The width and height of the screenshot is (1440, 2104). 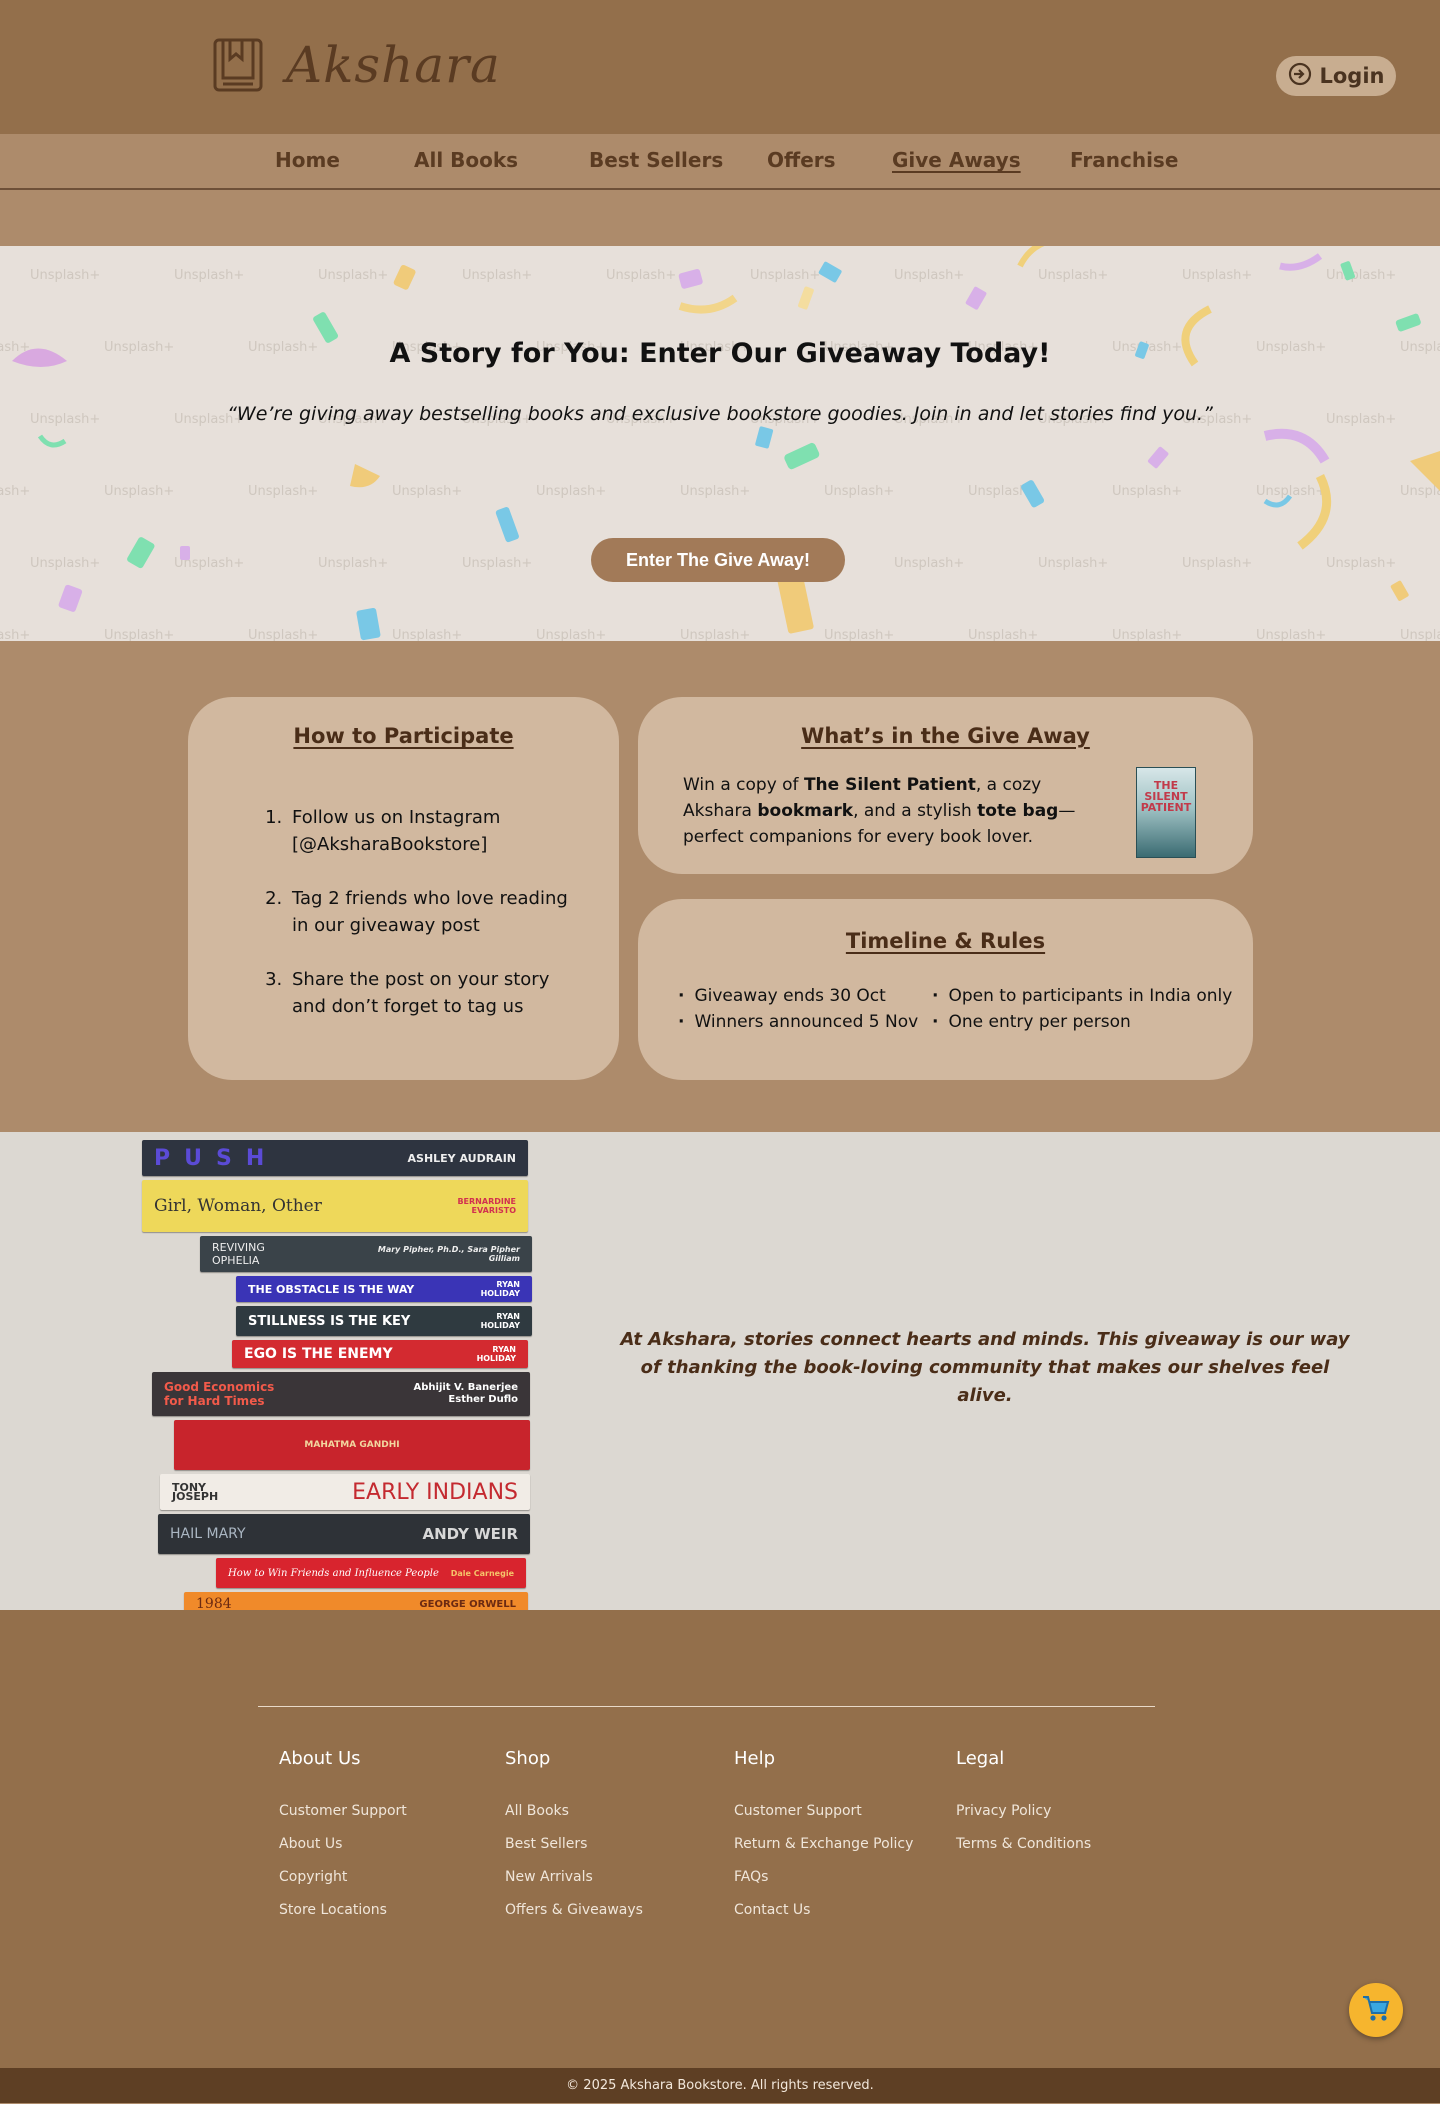 What do you see at coordinates (528, 1758) in the screenshot?
I see `footer-column-title: Shop` at bounding box center [528, 1758].